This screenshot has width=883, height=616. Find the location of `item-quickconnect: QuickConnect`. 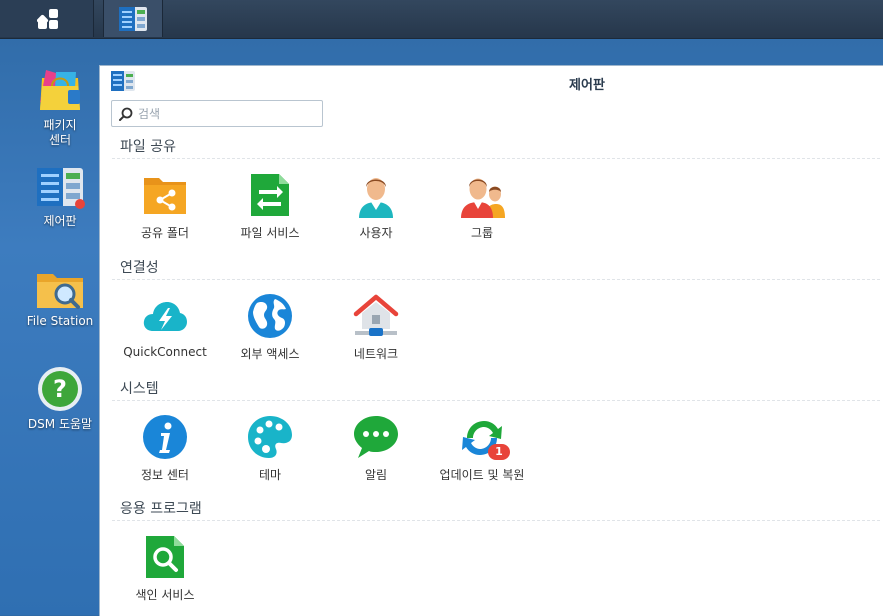

item-quickconnect: QuickConnect is located at coordinates (165, 326).